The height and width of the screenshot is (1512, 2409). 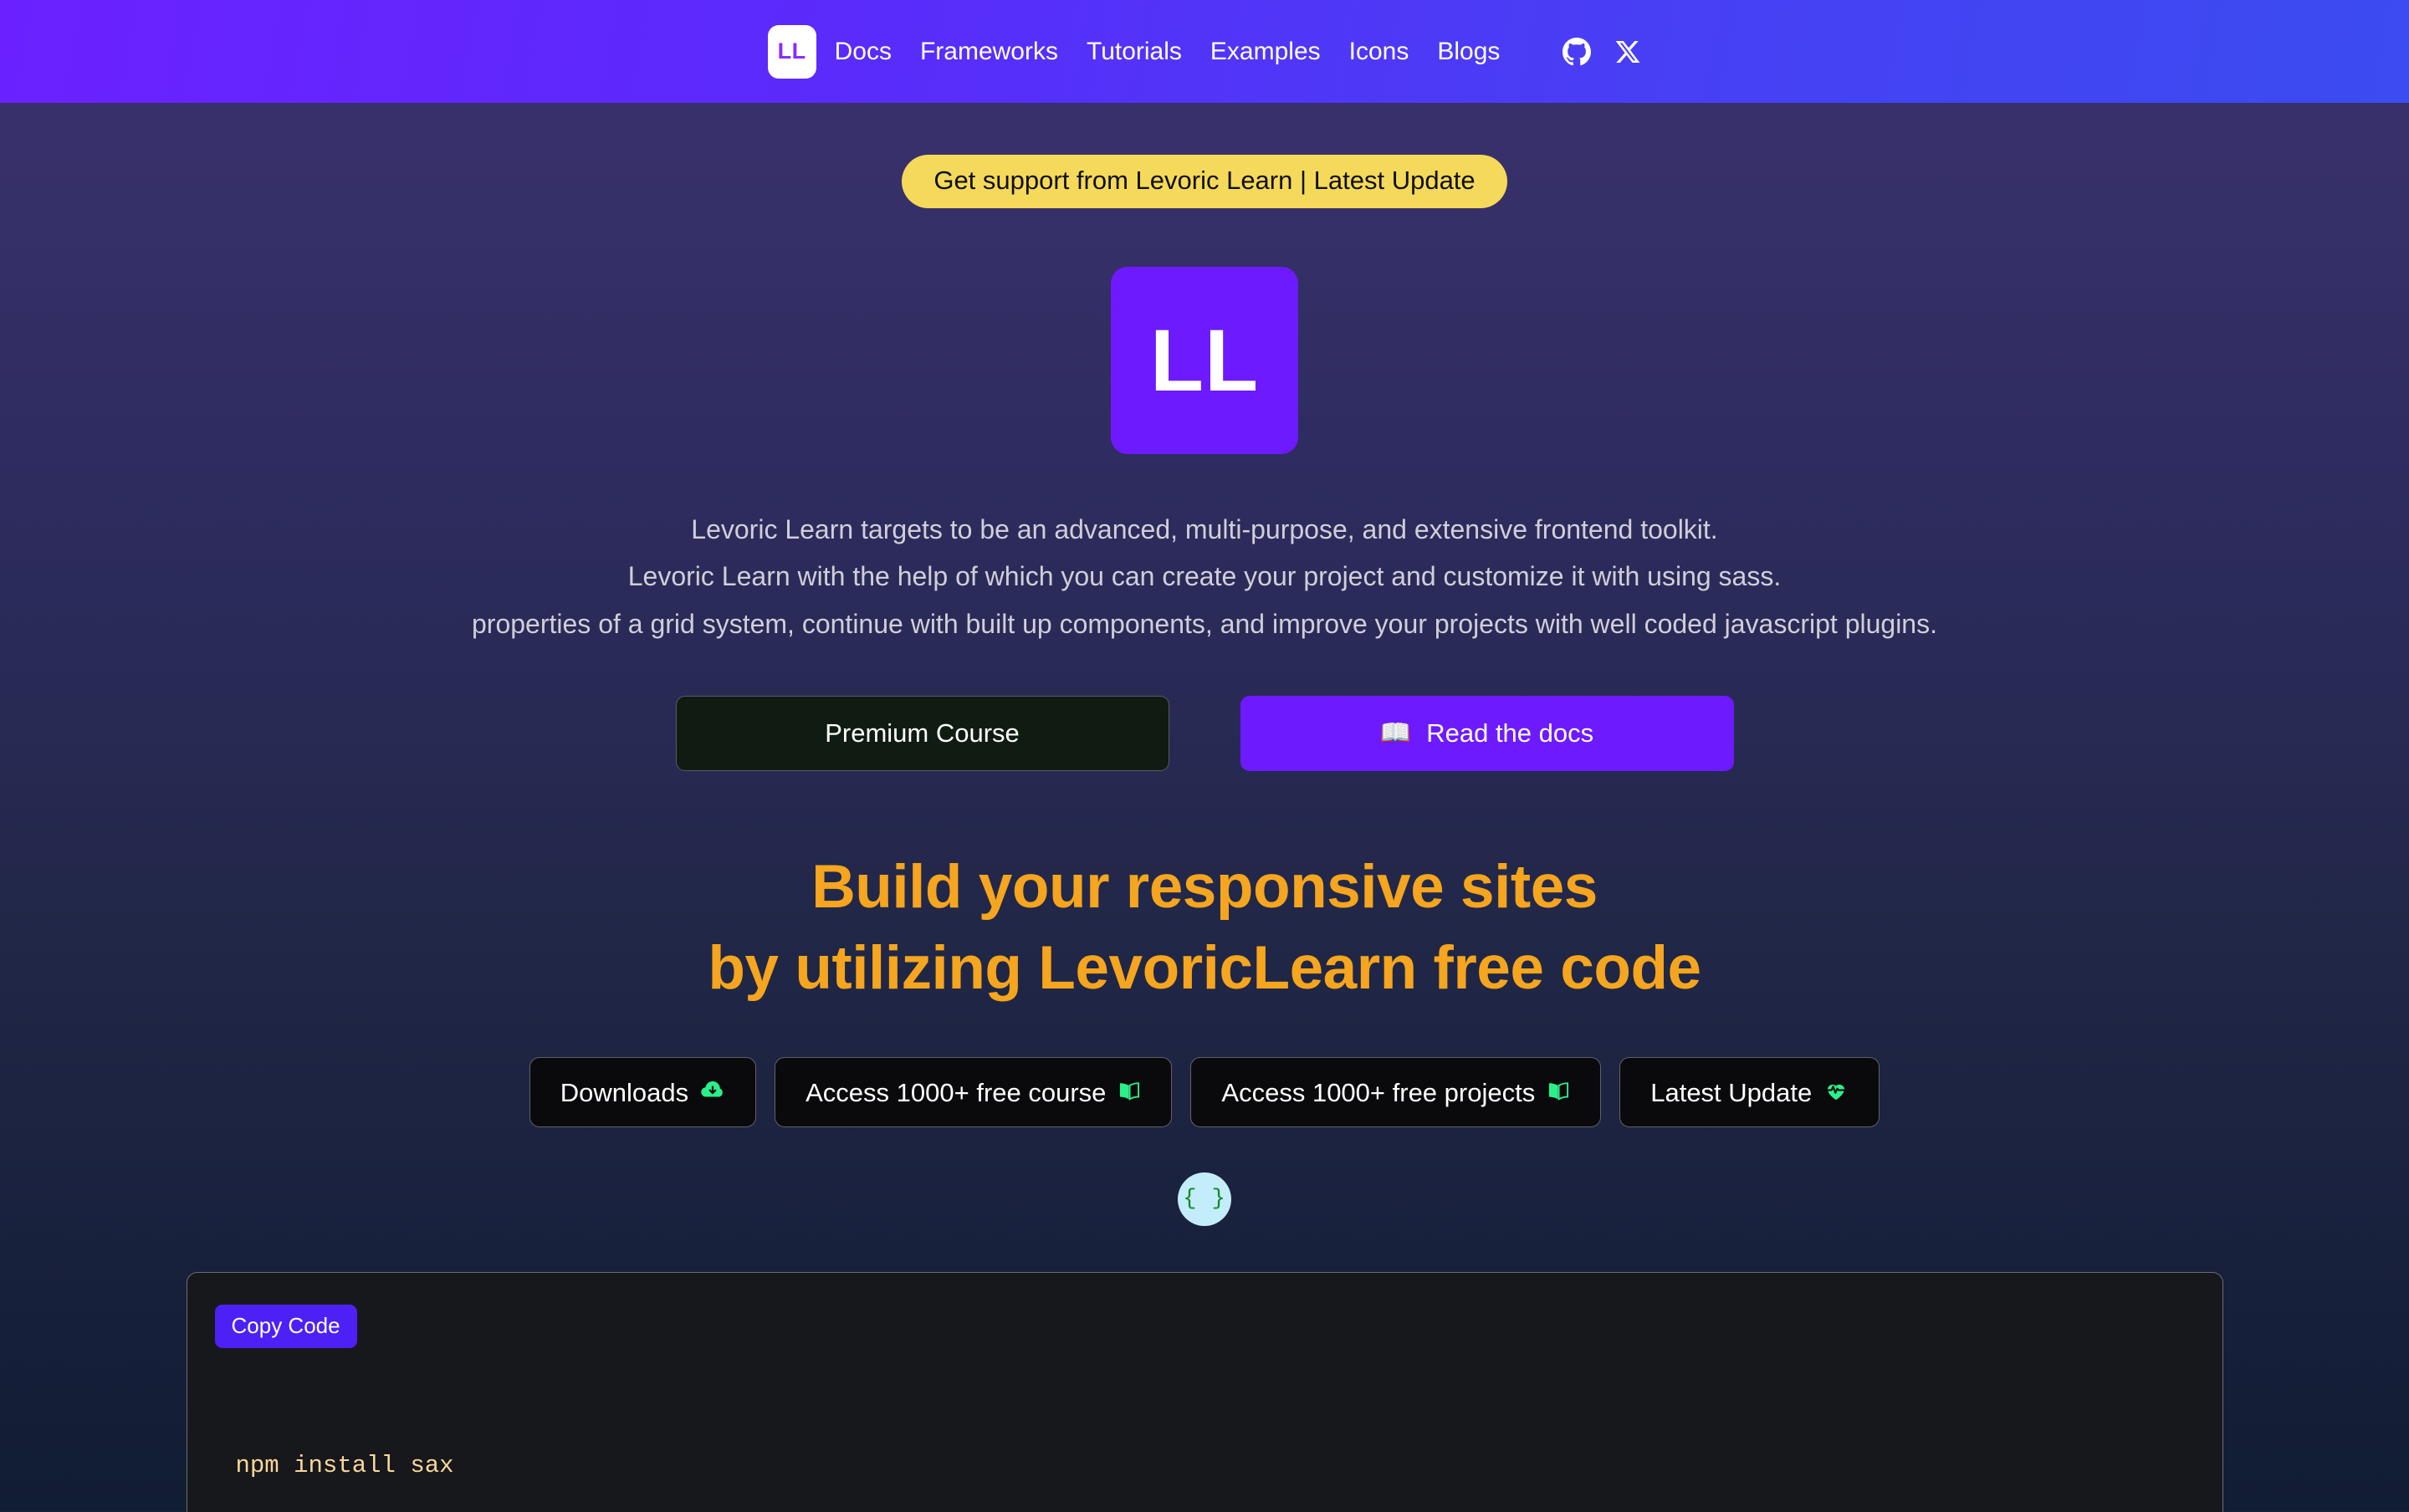 What do you see at coordinates (956, 1092) in the screenshot?
I see `free-course-label: Access 1000+ free course` at bounding box center [956, 1092].